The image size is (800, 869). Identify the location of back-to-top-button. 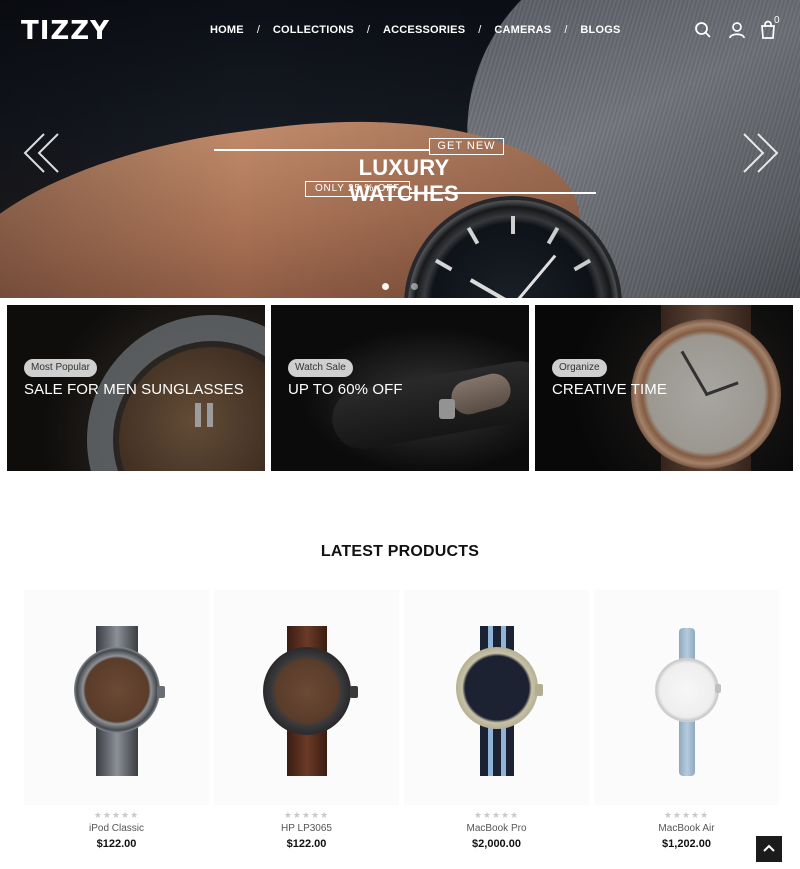
(769, 849).